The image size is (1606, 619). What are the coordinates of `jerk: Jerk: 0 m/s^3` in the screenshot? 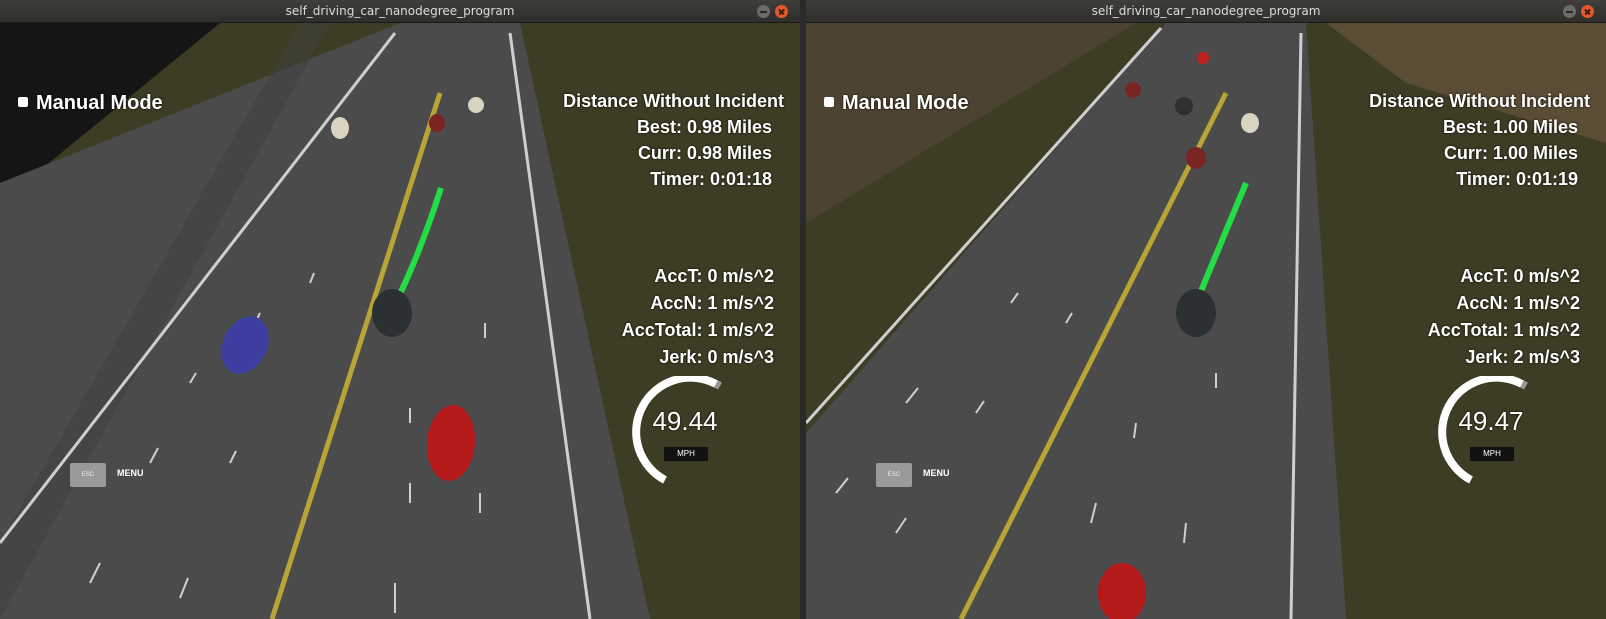 It's located at (716, 357).